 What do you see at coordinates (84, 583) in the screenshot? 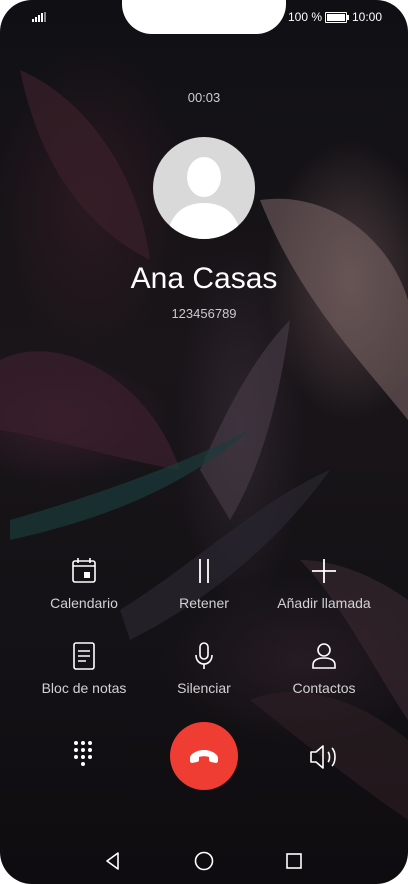
I see `calendar-button: Calendario` at bounding box center [84, 583].